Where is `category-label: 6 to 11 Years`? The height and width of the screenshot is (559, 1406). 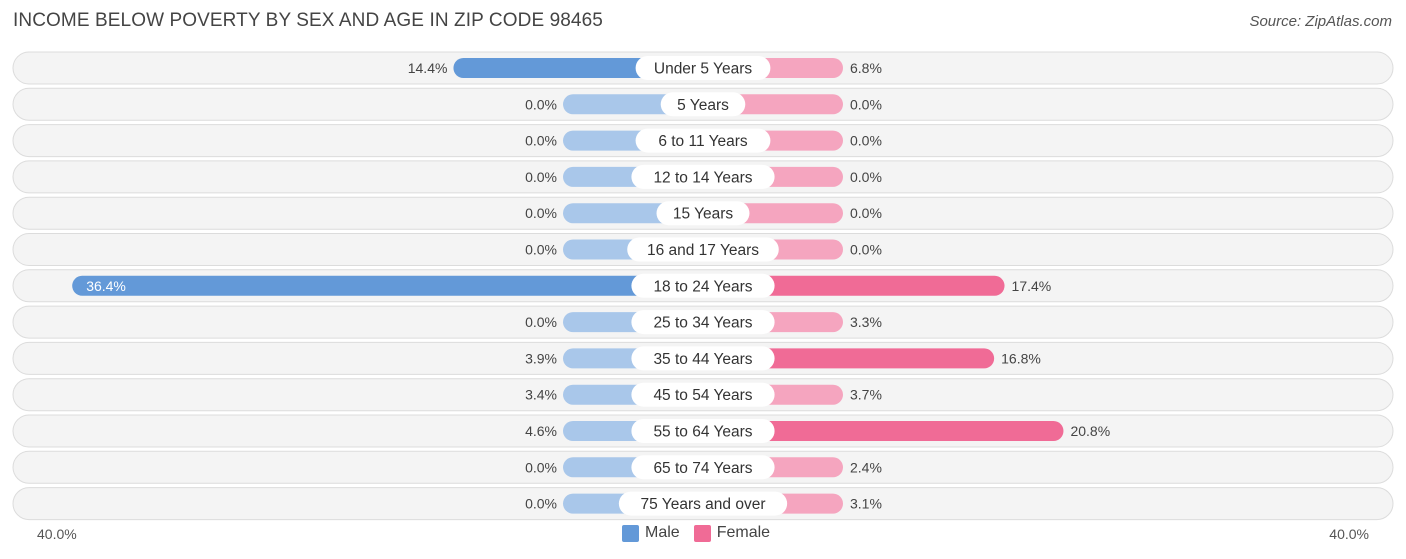 category-label: 6 to 11 Years is located at coordinates (703, 141).